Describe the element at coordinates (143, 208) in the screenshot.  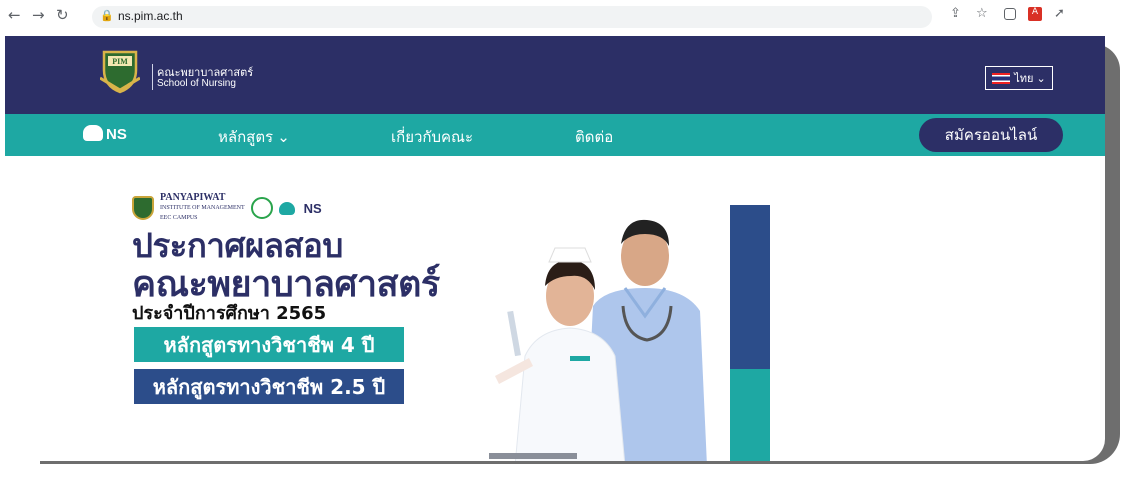
I see `pim-small-logo-icon` at that location.